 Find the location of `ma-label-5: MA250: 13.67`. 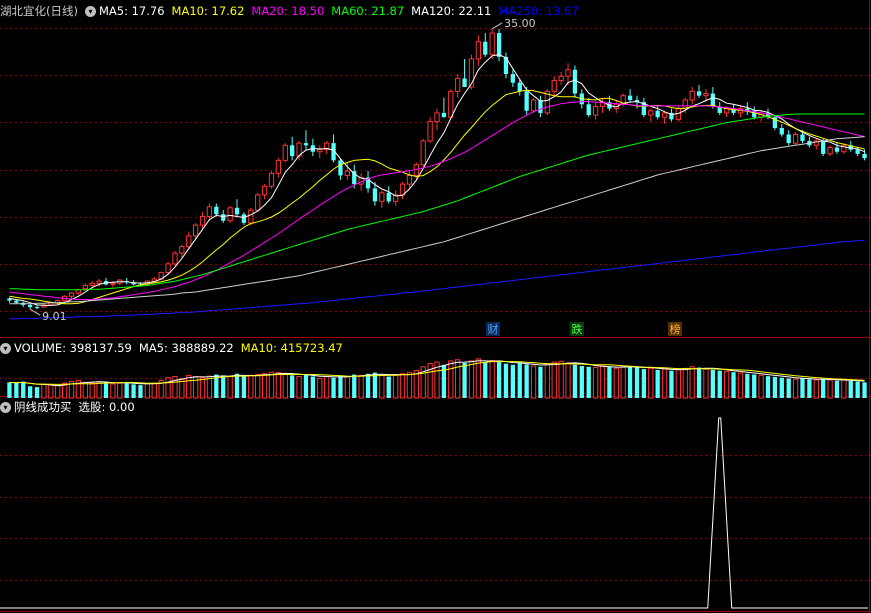

ma-label-5: MA250: 13.67 is located at coordinates (538, 11).